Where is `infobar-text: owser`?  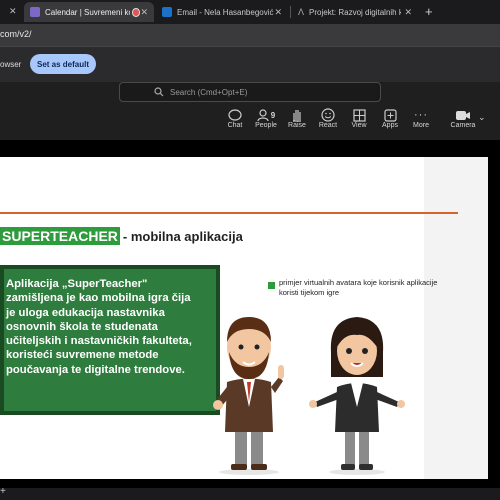
infobar-text: owser is located at coordinates (11, 64).